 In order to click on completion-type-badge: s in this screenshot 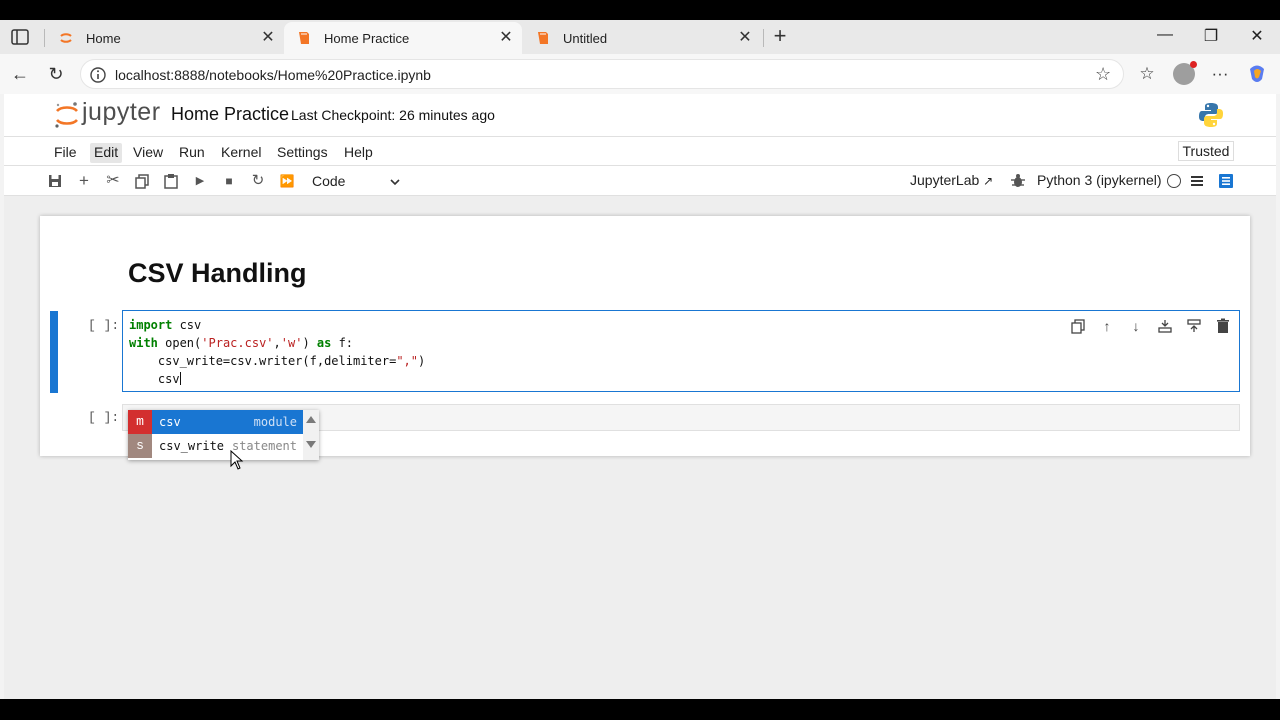, I will do `click(140, 446)`.